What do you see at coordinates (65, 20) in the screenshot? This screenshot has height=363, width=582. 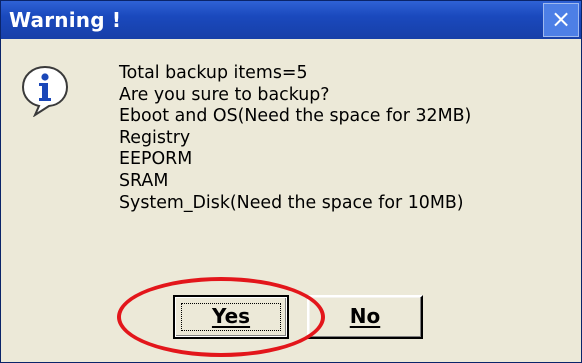 I see `dialog-title: Warning !` at bounding box center [65, 20].